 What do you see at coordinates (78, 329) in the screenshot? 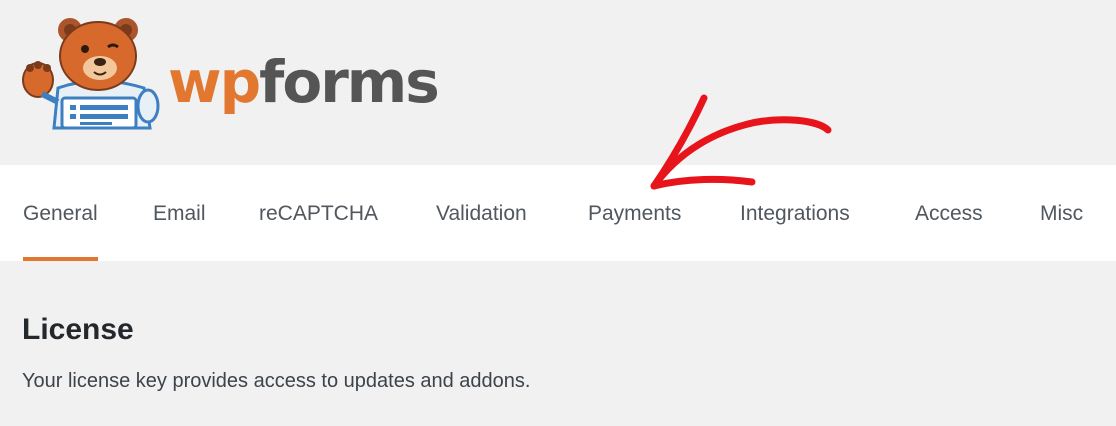
I see `license-title: License` at bounding box center [78, 329].